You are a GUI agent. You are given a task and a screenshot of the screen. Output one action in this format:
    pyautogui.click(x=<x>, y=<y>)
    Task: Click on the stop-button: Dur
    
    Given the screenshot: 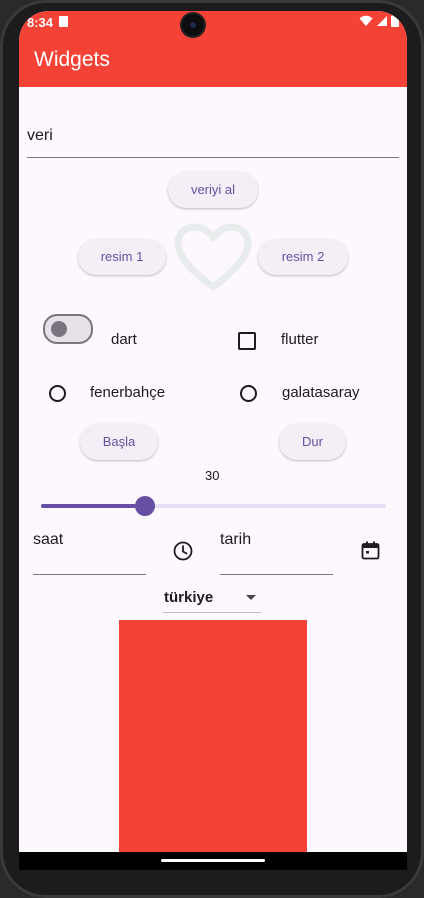 What is the action you would take?
    pyautogui.click(x=312, y=442)
    